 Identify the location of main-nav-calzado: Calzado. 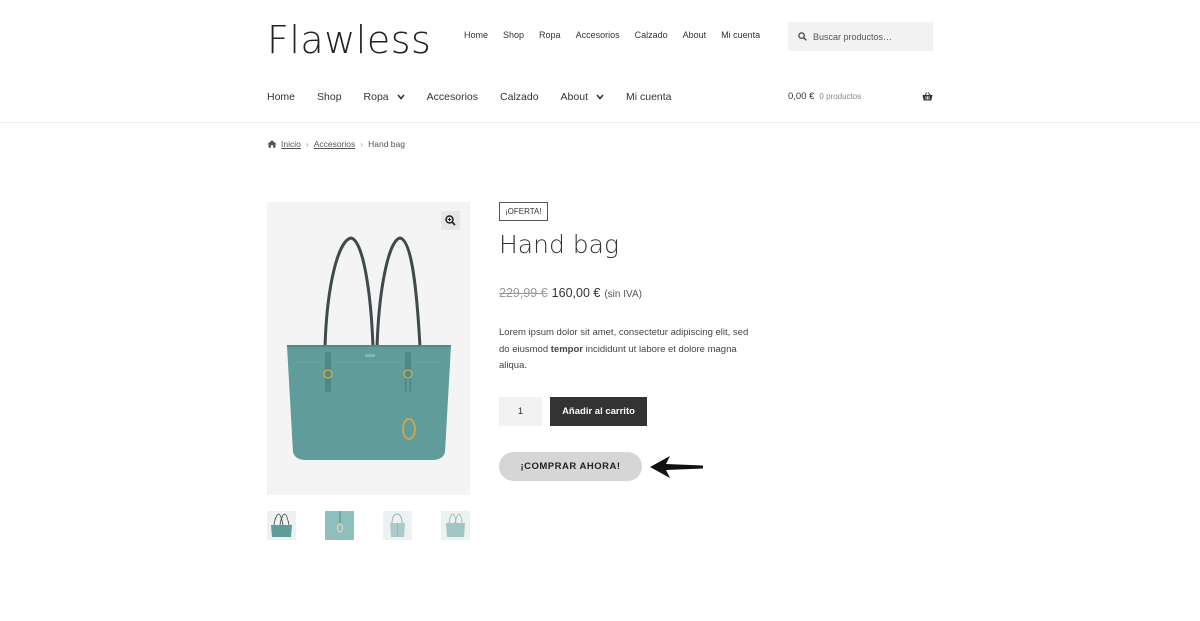
(519, 97).